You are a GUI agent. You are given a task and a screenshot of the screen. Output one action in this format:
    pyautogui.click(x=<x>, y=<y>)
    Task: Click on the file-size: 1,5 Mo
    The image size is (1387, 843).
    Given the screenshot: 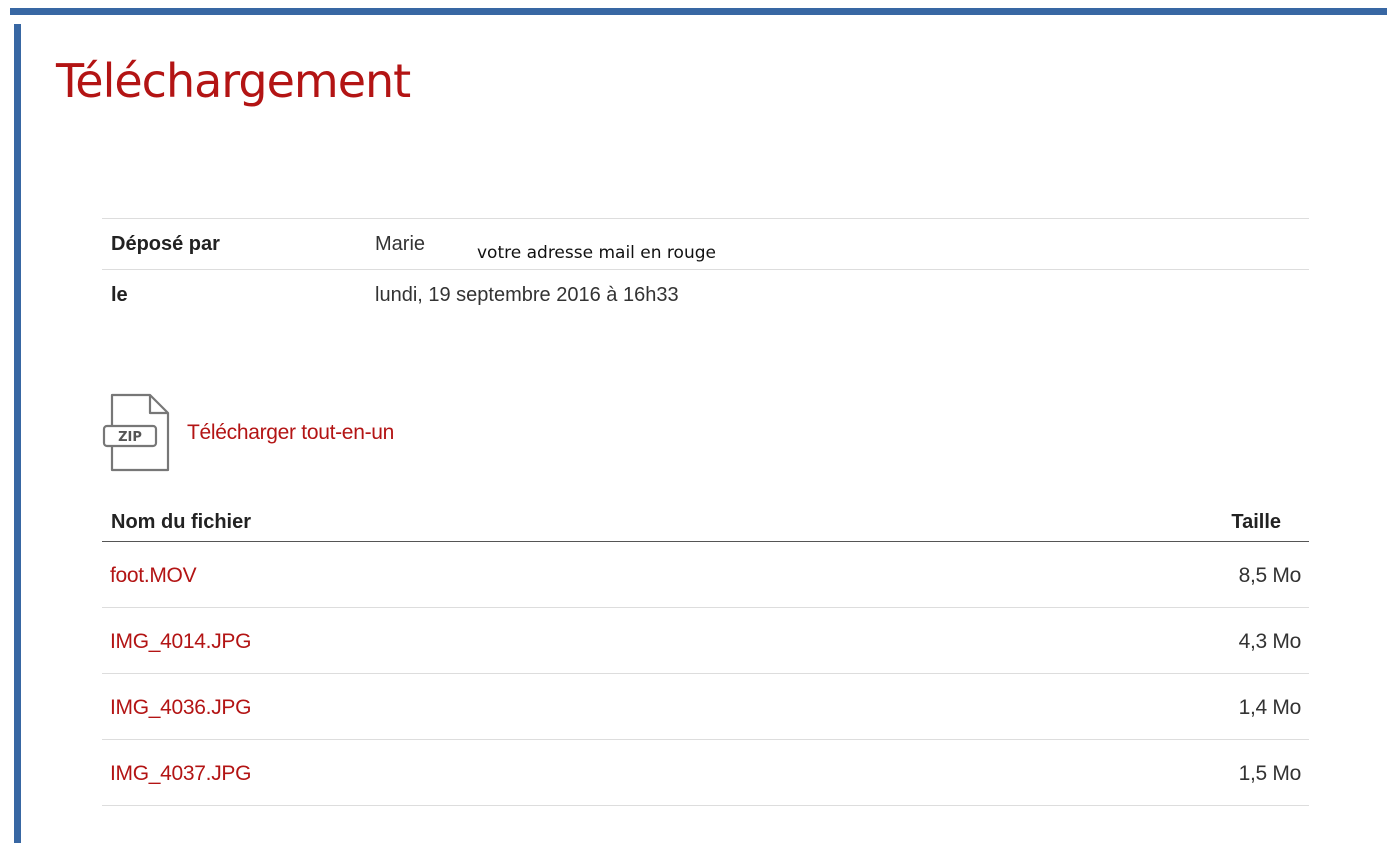 What is the action you would take?
    pyautogui.click(x=1270, y=773)
    